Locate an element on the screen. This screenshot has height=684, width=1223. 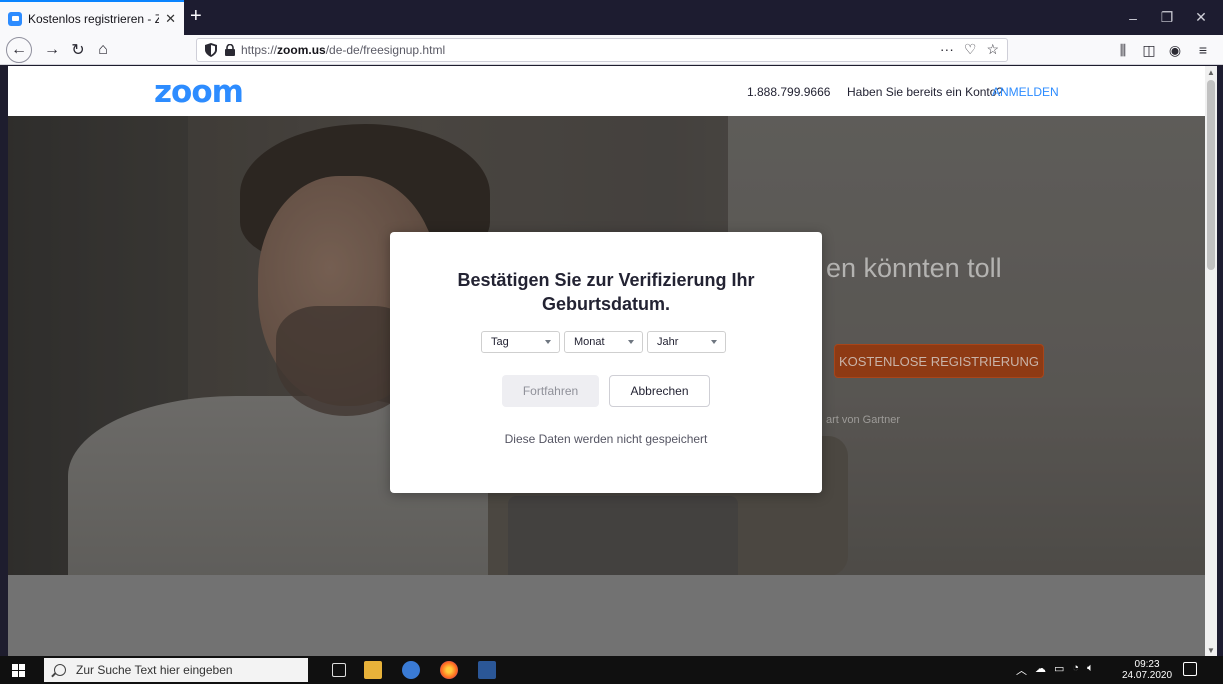
month-select: Monat is located at coordinates (603, 342).